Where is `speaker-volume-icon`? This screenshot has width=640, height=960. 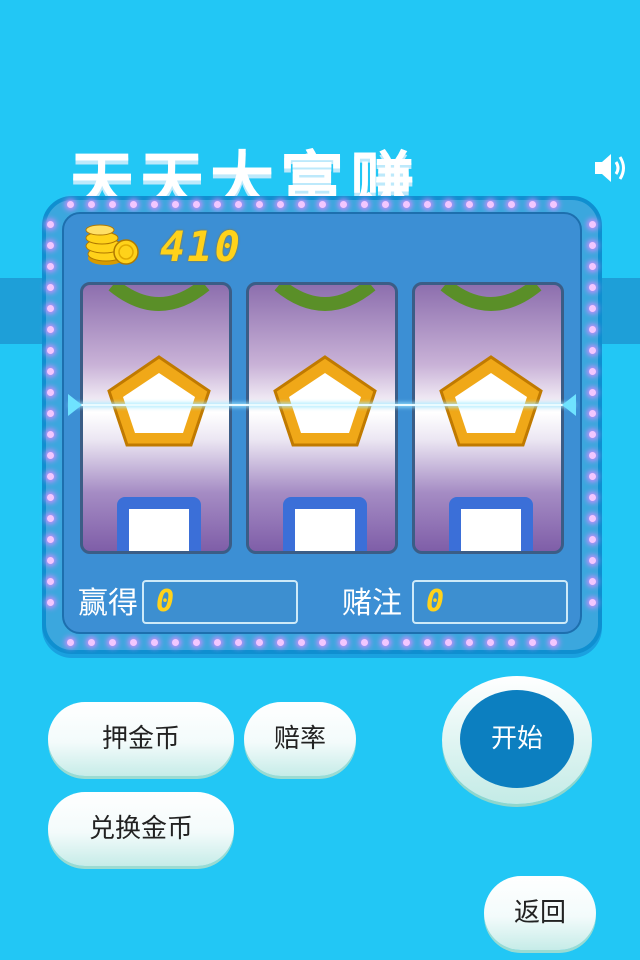
speaker-volume-icon is located at coordinates (610, 168).